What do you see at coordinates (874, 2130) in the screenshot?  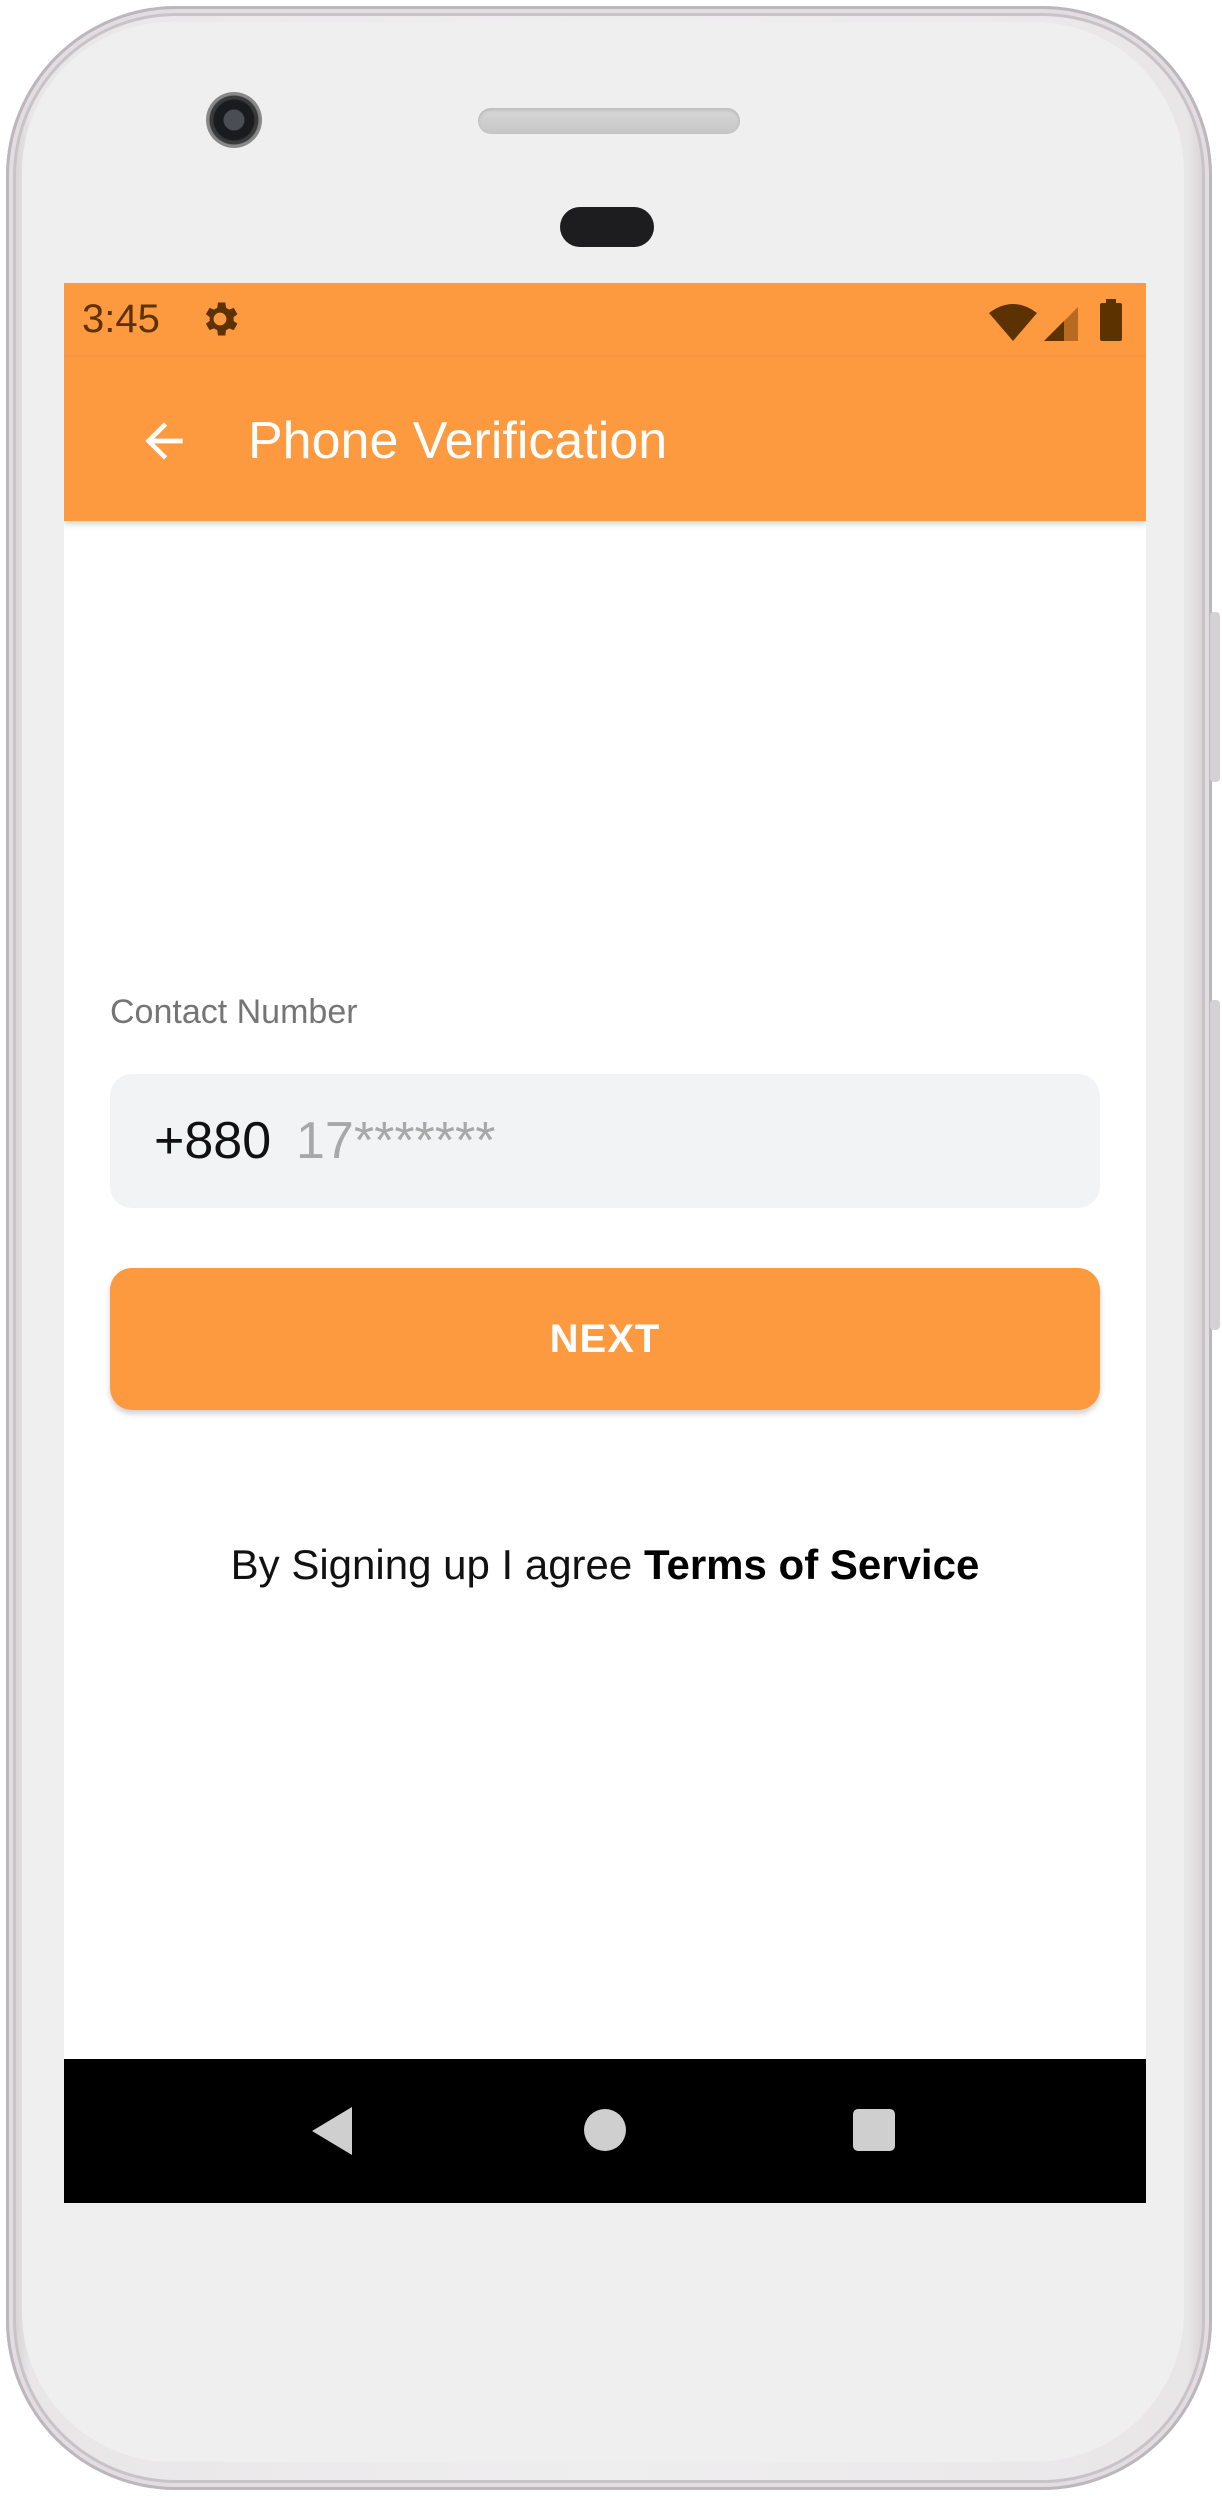 I see `nav-recents-icon` at bounding box center [874, 2130].